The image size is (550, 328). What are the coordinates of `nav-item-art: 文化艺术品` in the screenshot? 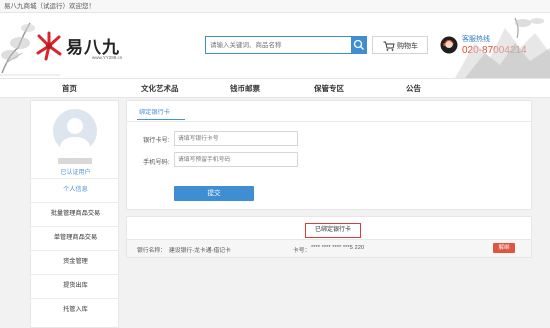 It's located at (160, 88).